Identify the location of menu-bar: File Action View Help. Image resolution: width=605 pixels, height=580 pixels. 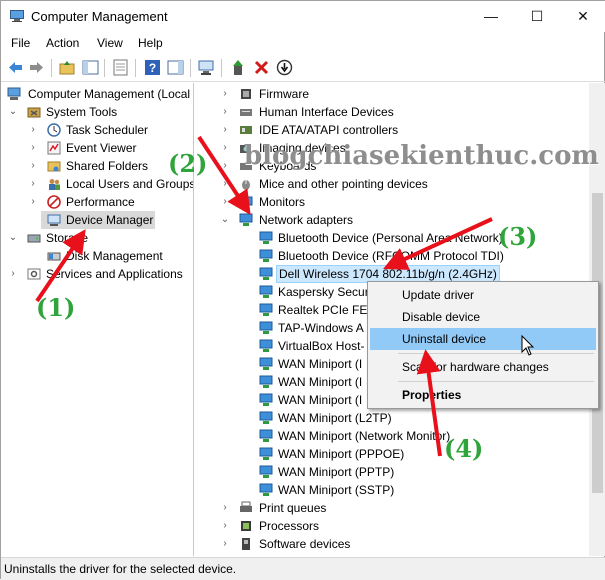
(303, 43).